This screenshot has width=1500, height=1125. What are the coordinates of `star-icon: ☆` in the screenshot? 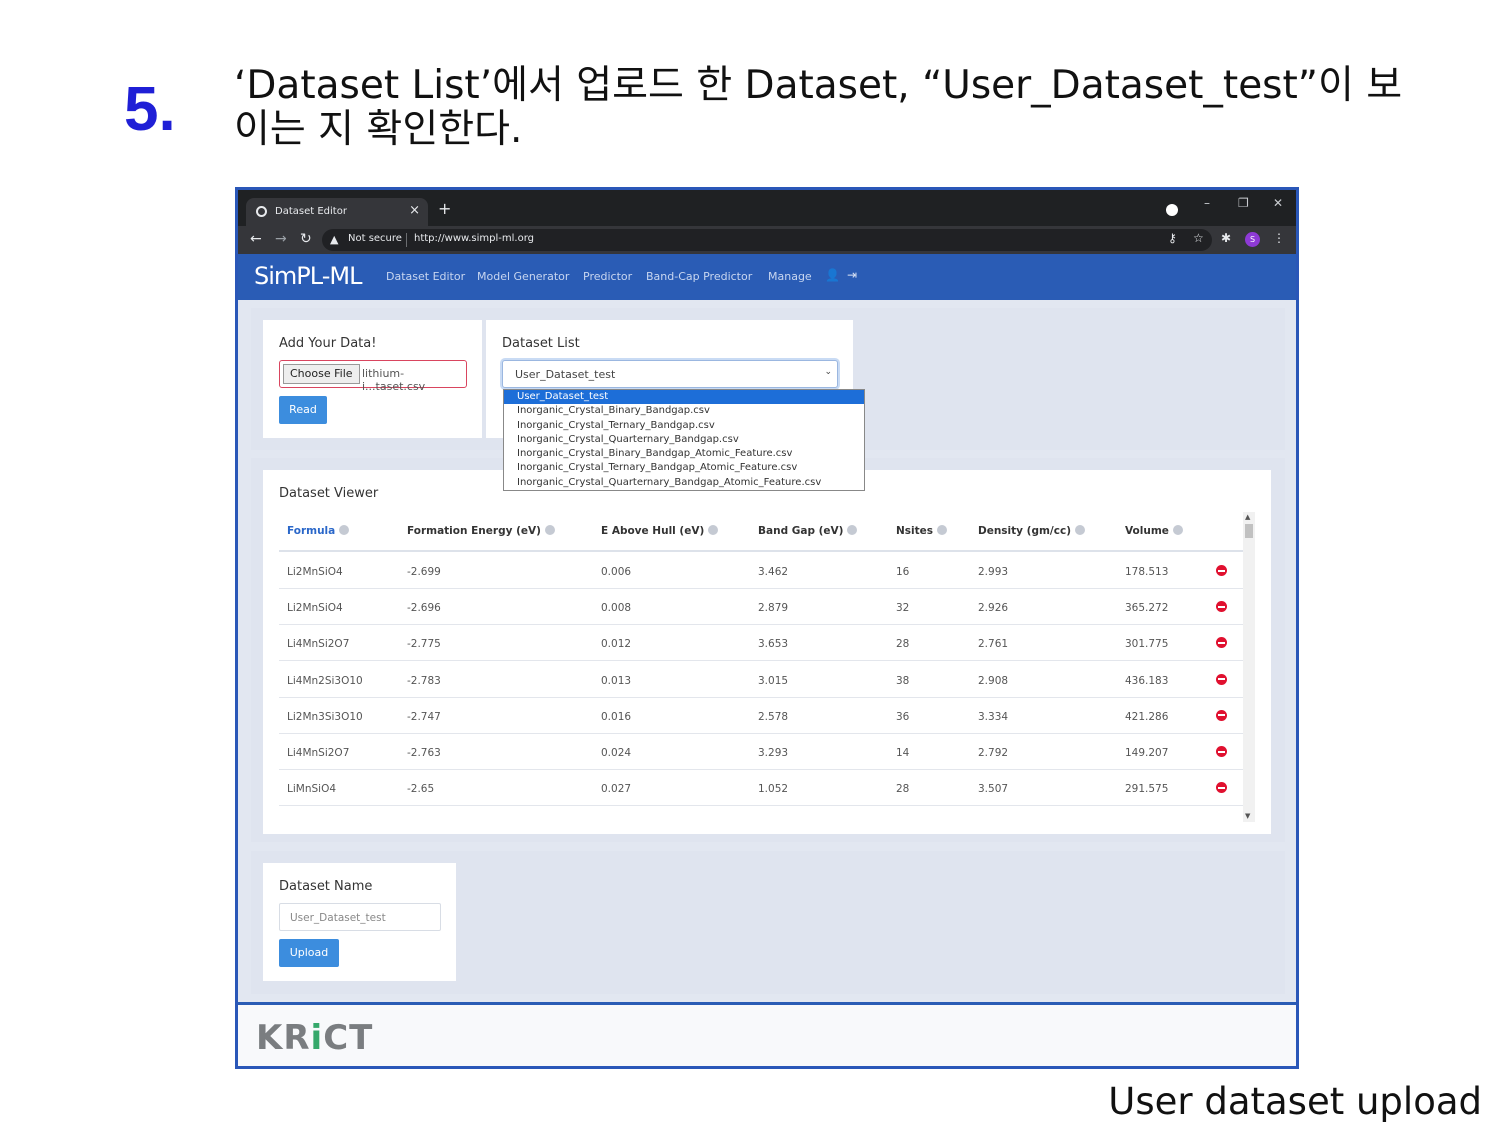 It's located at (1198, 238).